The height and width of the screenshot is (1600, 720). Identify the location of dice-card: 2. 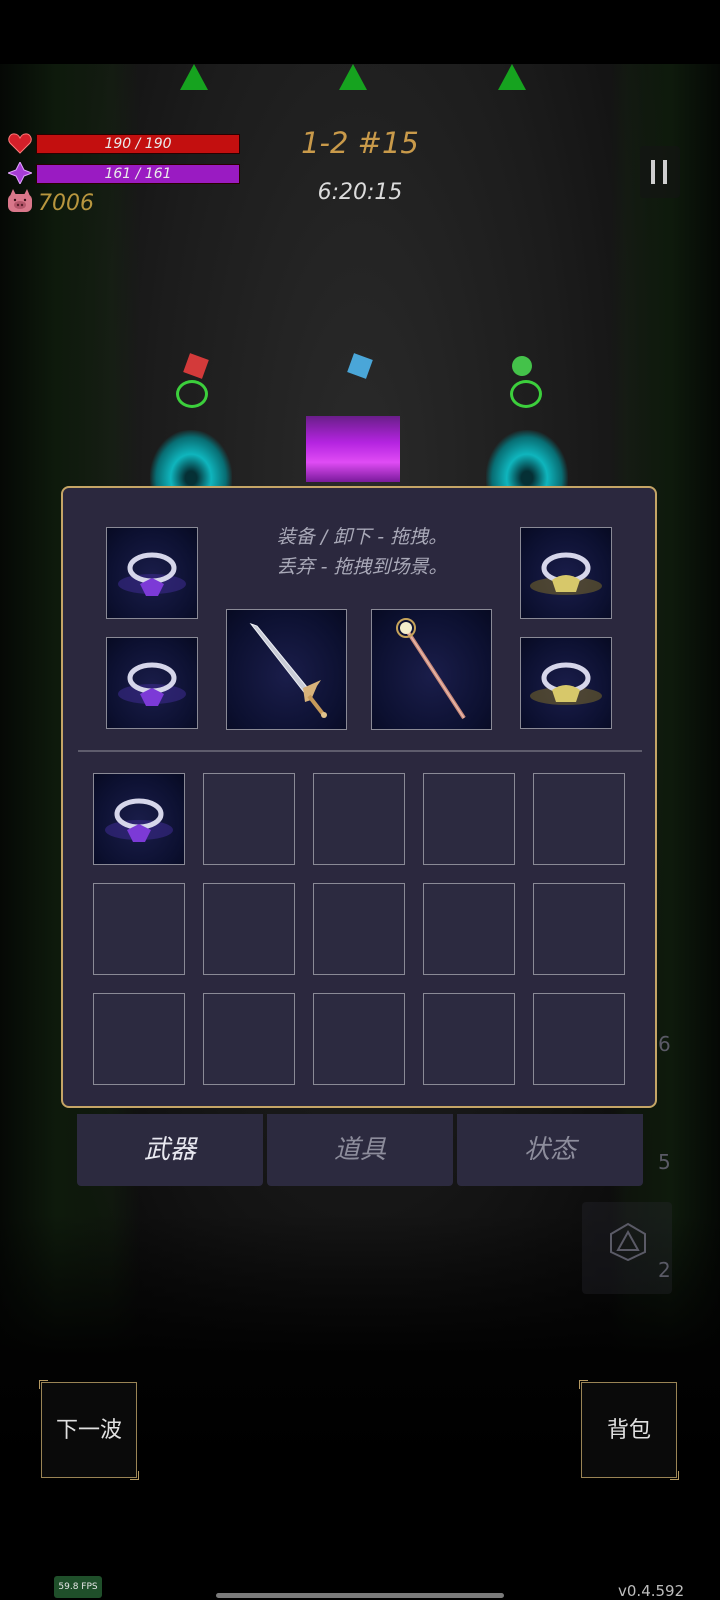
(627, 1248).